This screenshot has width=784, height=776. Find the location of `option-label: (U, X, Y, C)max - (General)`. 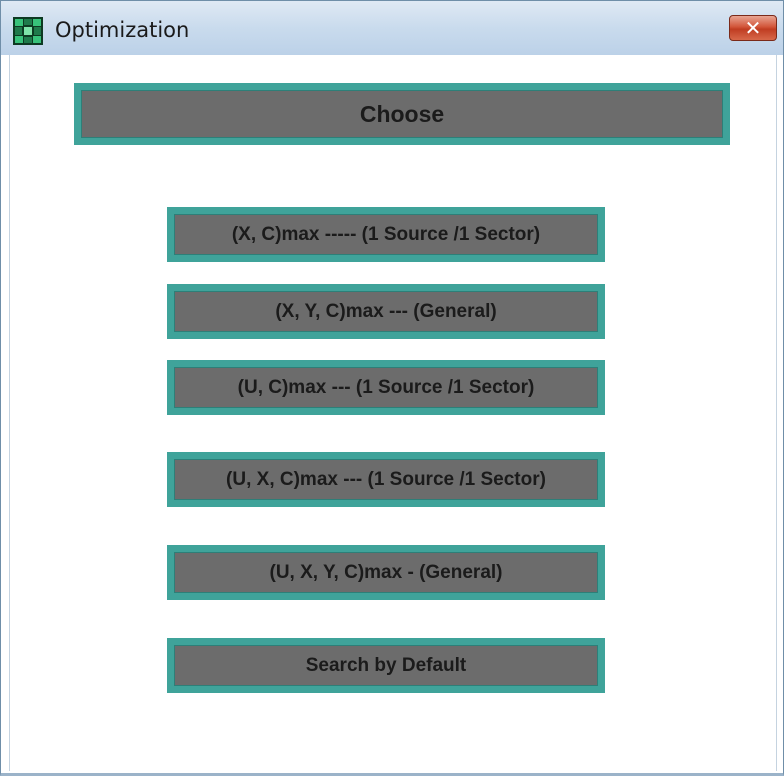

option-label: (U, X, Y, C)max - (General) is located at coordinates (386, 572).